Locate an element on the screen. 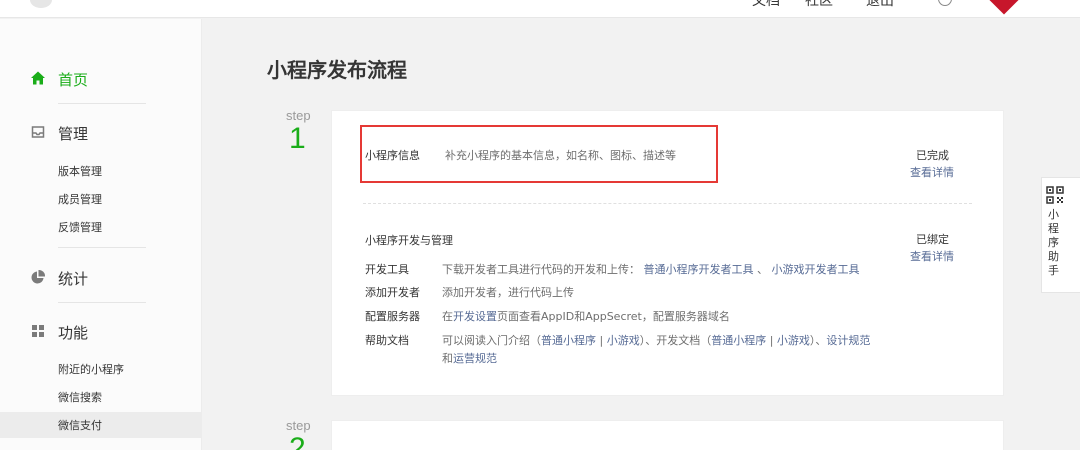  server-config-desc: 在开发设置页面查看AppID和AppSecret，配置服务器域名 is located at coordinates (586, 316).